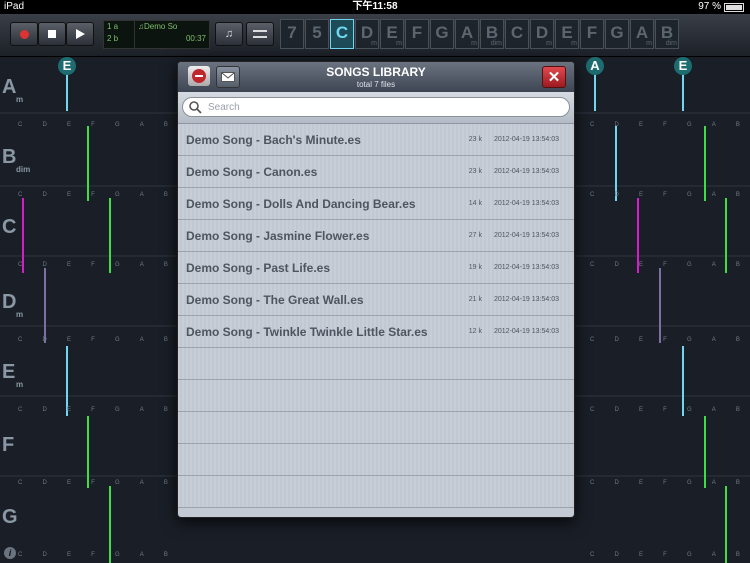 This screenshot has height=563, width=750. Describe the element at coordinates (252, 172) in the screenshot. I see `file-name: Demo Song - Canon.es` at that location.